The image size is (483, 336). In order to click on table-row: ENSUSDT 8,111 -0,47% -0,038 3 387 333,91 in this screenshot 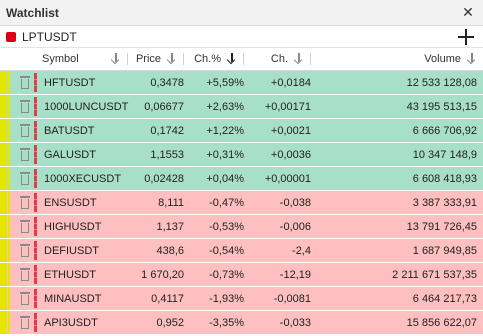, I will do `click(241, 202)`.